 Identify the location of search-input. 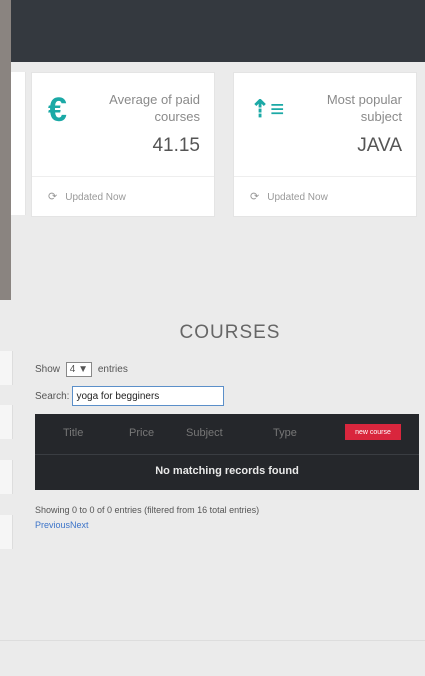
(148, 396).